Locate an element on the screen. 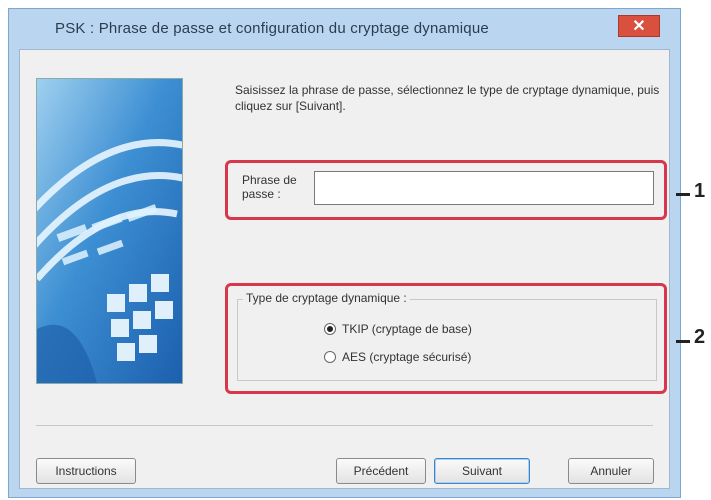 The width and height of the screenshot is (711, 500). radio-tkip-label: TKIP (cryptage de base) is located at coordinates (407, 329).